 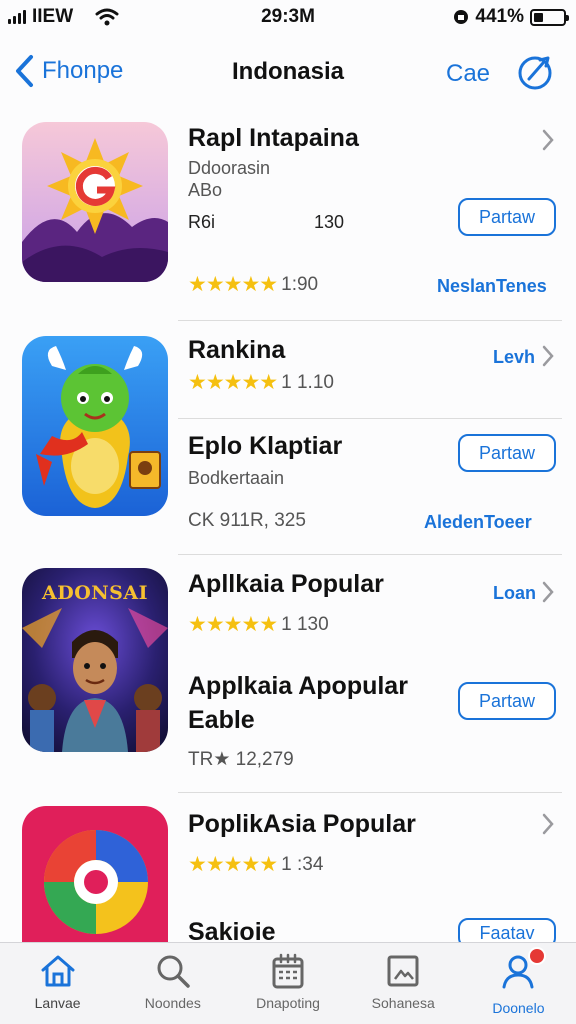 What do you see at coordinates (468, 74) in the screenshot?
I see `nav-action-button: Cae` at bounding box center [468, 74].